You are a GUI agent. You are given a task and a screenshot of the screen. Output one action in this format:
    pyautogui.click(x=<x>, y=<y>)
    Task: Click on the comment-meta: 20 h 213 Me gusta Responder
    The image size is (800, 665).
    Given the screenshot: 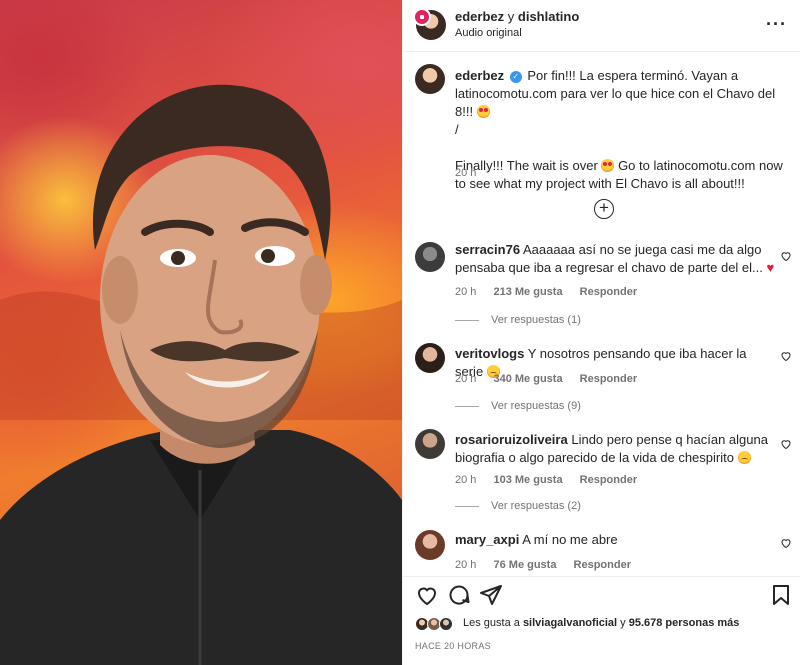 What is the action you would take?
    pyautogui.click(x=553, y=292)
    